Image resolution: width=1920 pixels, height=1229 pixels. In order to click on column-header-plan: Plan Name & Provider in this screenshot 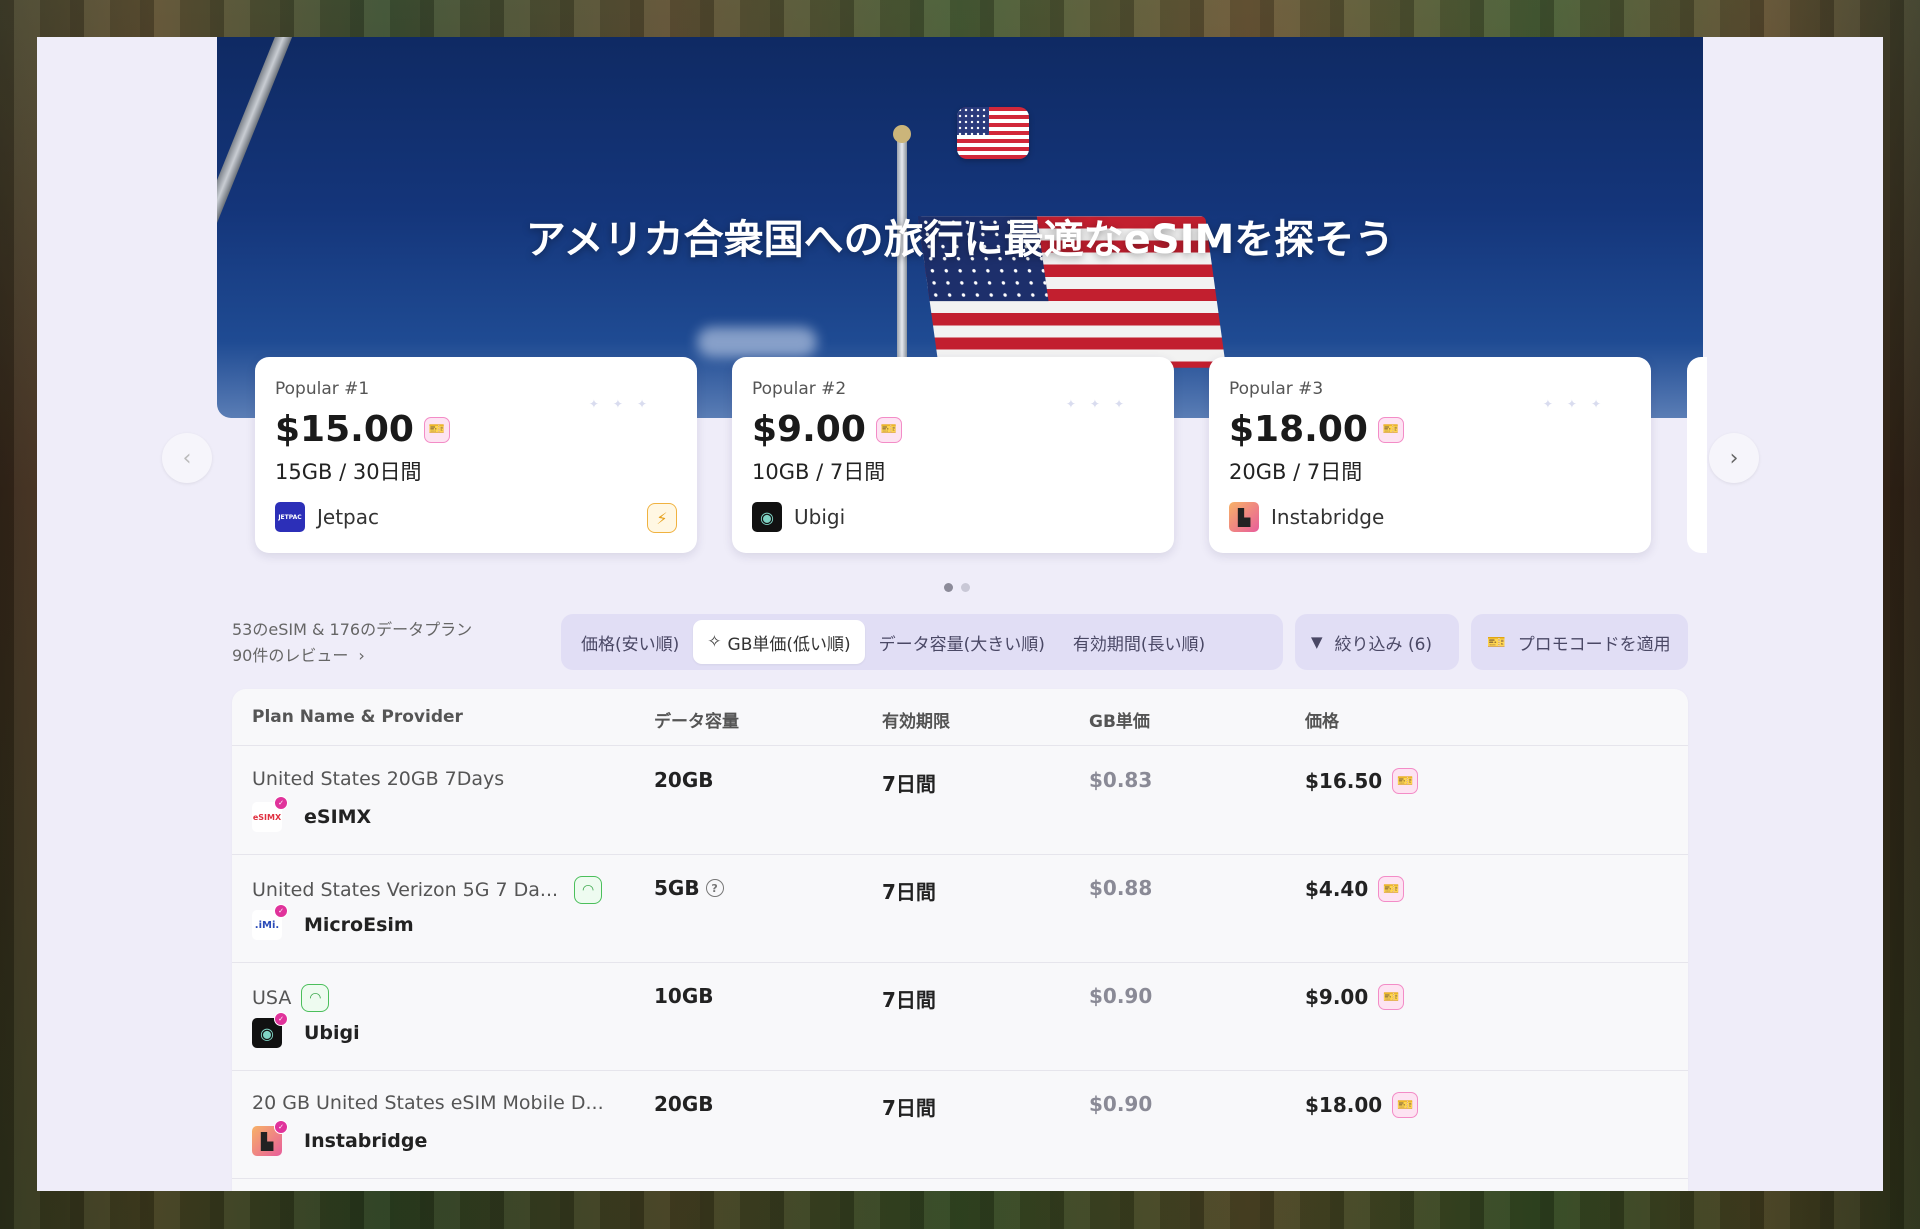, I will do `click(357, 717)`.